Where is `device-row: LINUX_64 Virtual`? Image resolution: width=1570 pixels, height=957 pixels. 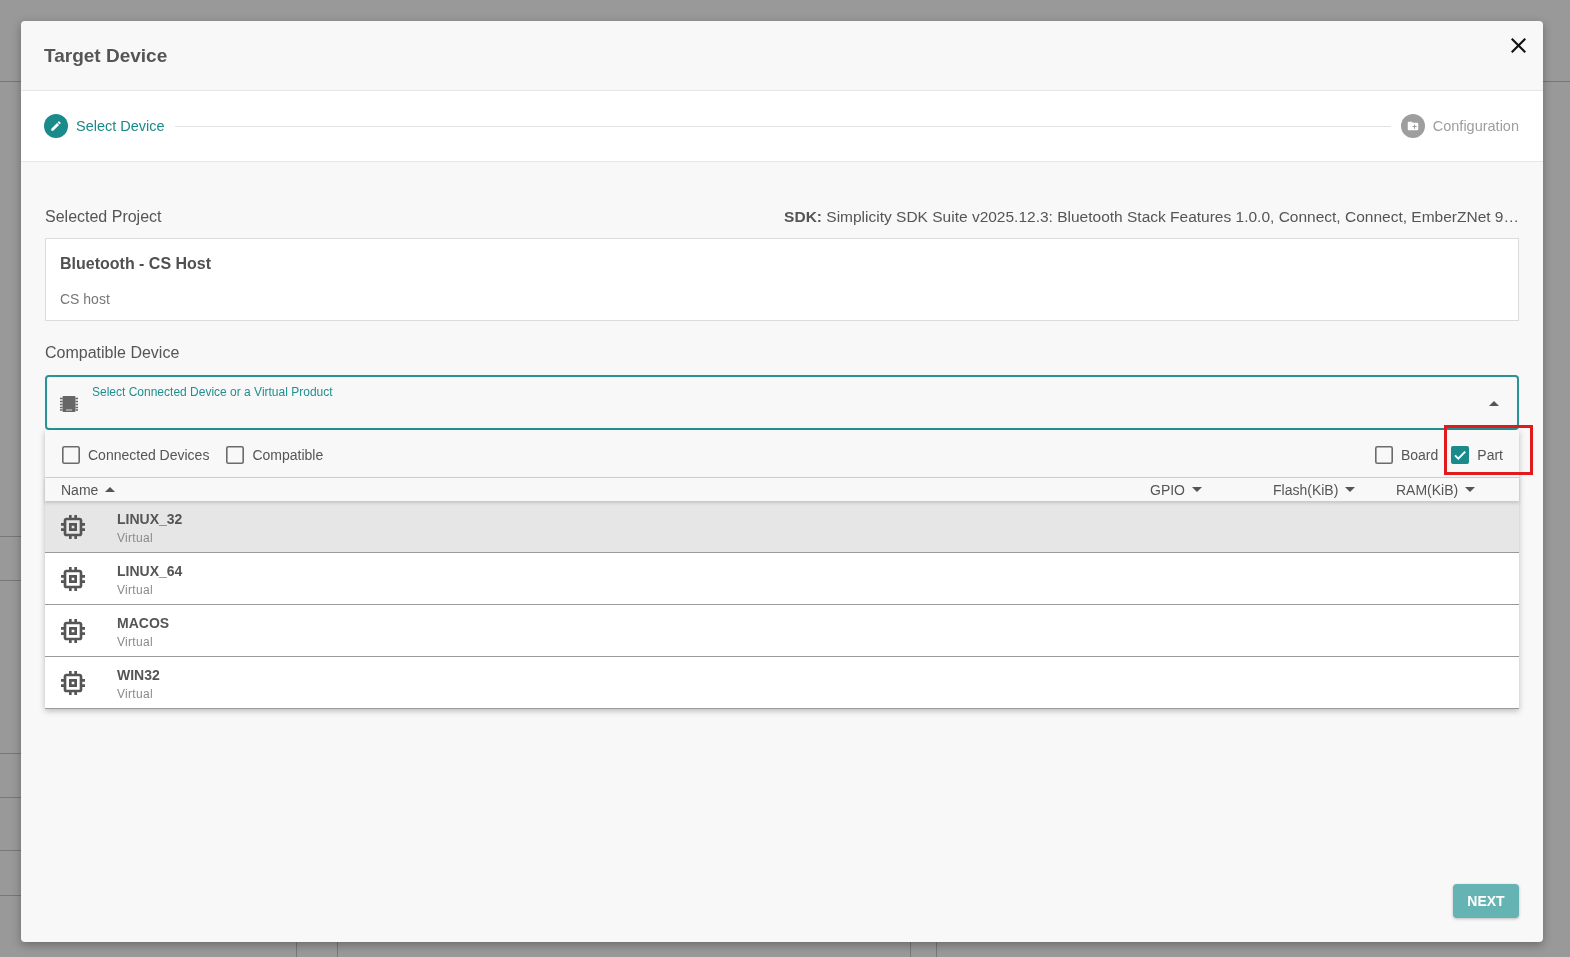
device-row: LINUX_64 Virtual is located at coordinates (782, 579).